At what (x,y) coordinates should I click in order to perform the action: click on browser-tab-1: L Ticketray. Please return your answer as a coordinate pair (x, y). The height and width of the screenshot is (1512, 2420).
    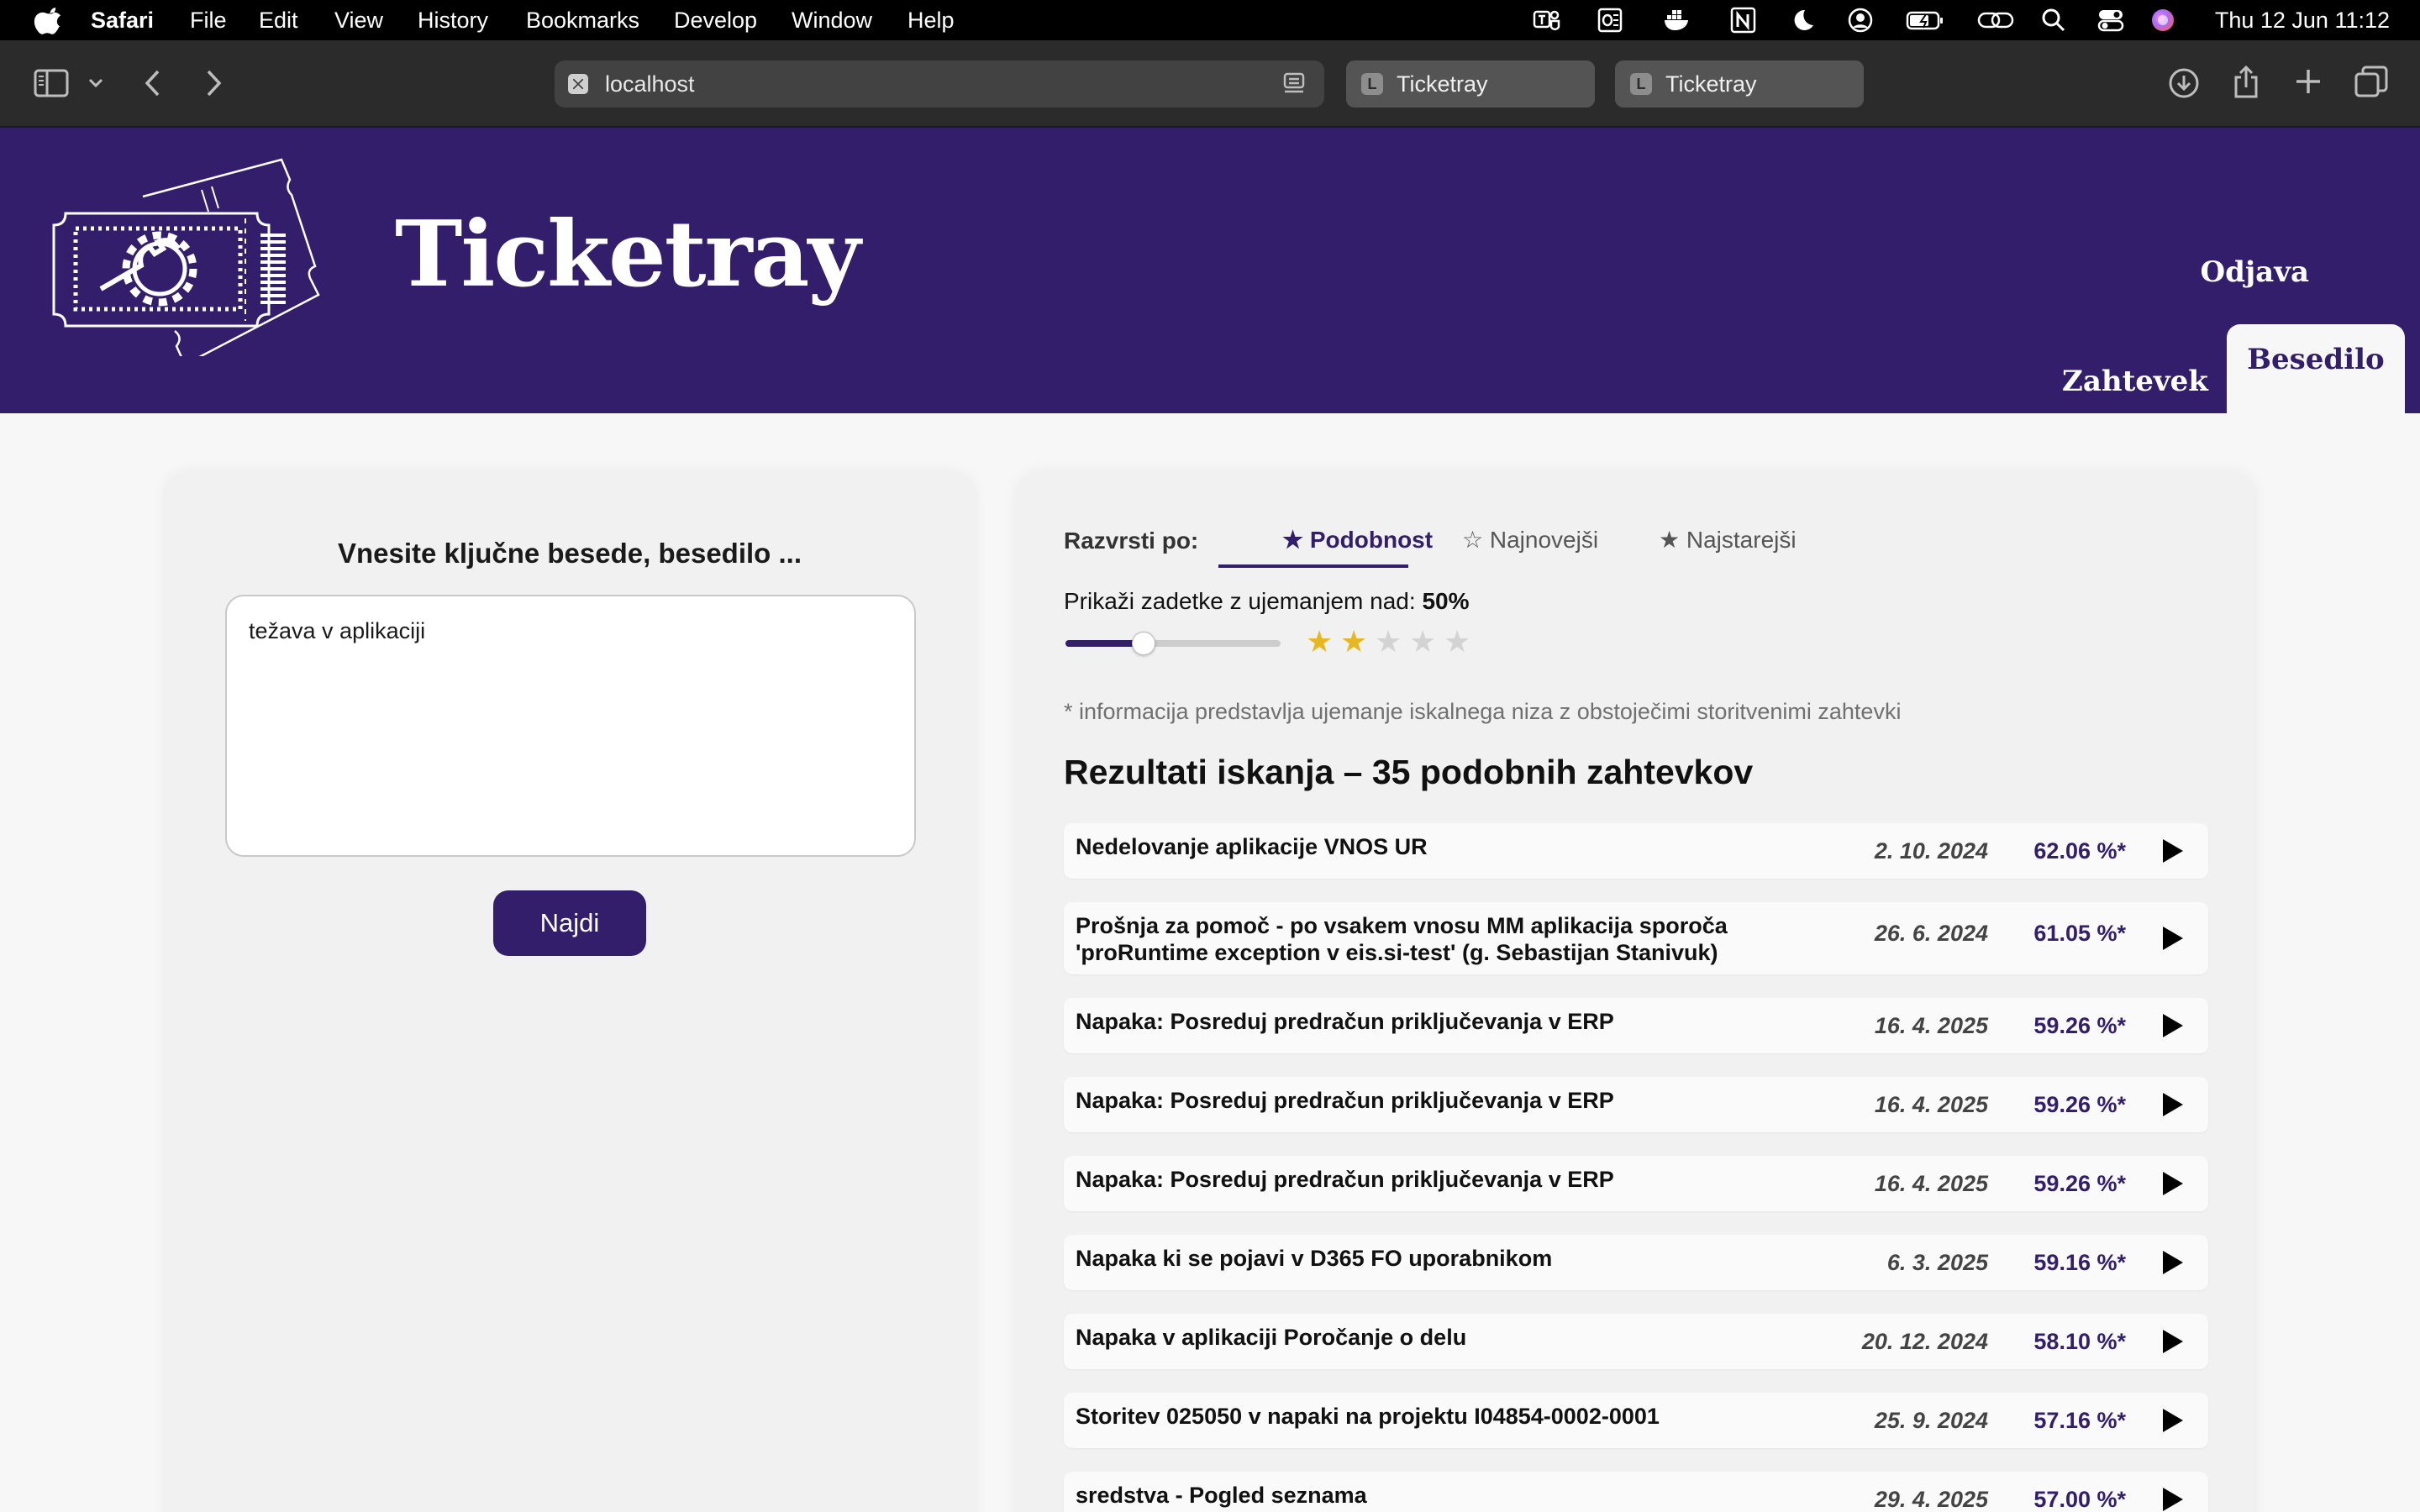
    Looking at the image, I should click on (1470, 84).